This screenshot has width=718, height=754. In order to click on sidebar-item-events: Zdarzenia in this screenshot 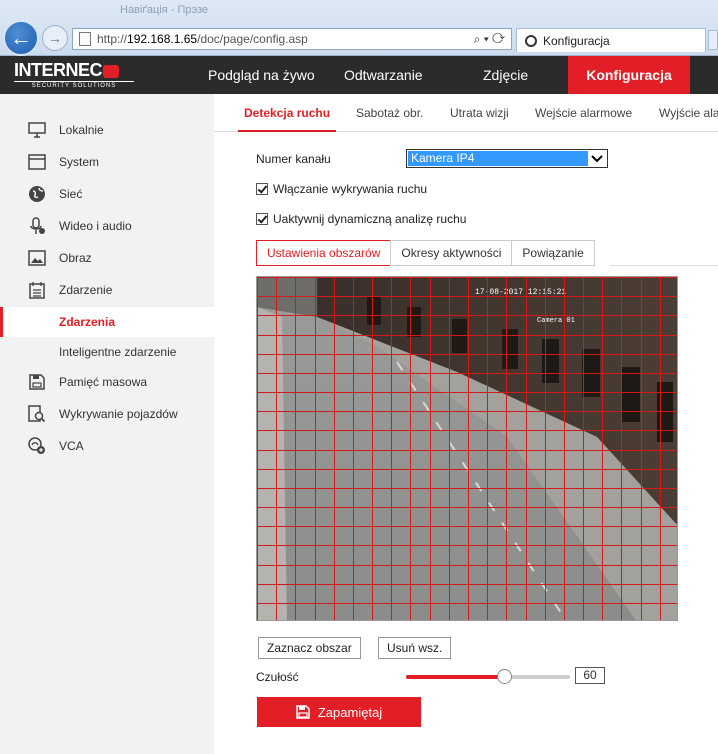, I will do `click(107, 322)`.